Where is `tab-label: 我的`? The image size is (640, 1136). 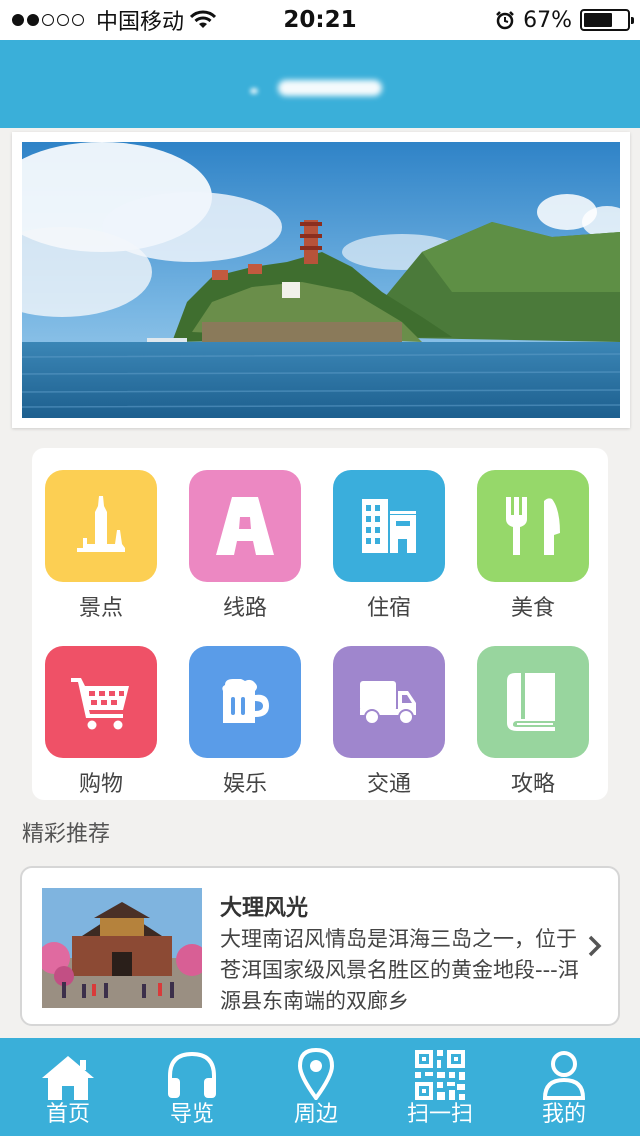
tab-label: 我的 is located at coordinates (563, 1114).